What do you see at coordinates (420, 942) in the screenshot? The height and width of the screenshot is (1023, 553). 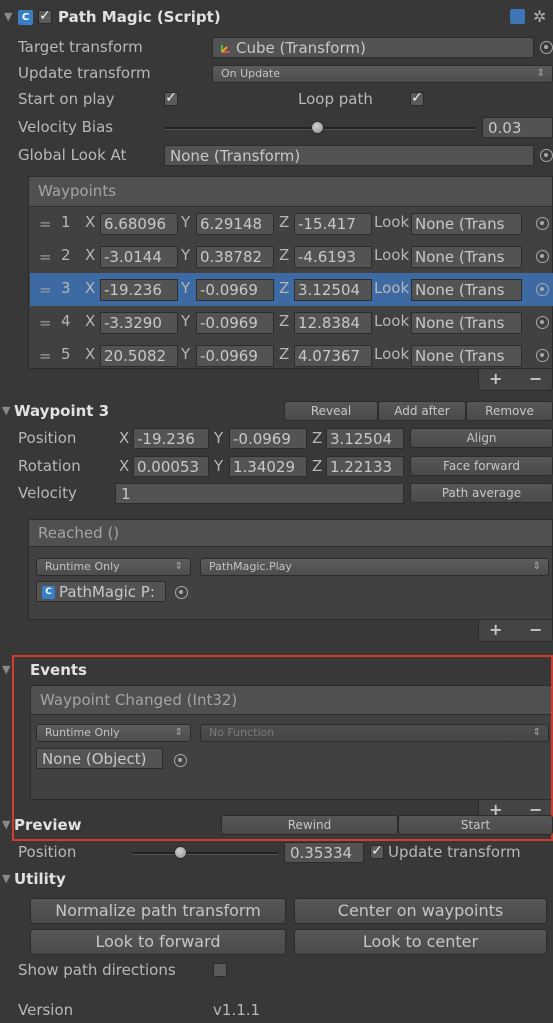 I see `look-to-center-button: Look to center` at bounding box center [420, 942].